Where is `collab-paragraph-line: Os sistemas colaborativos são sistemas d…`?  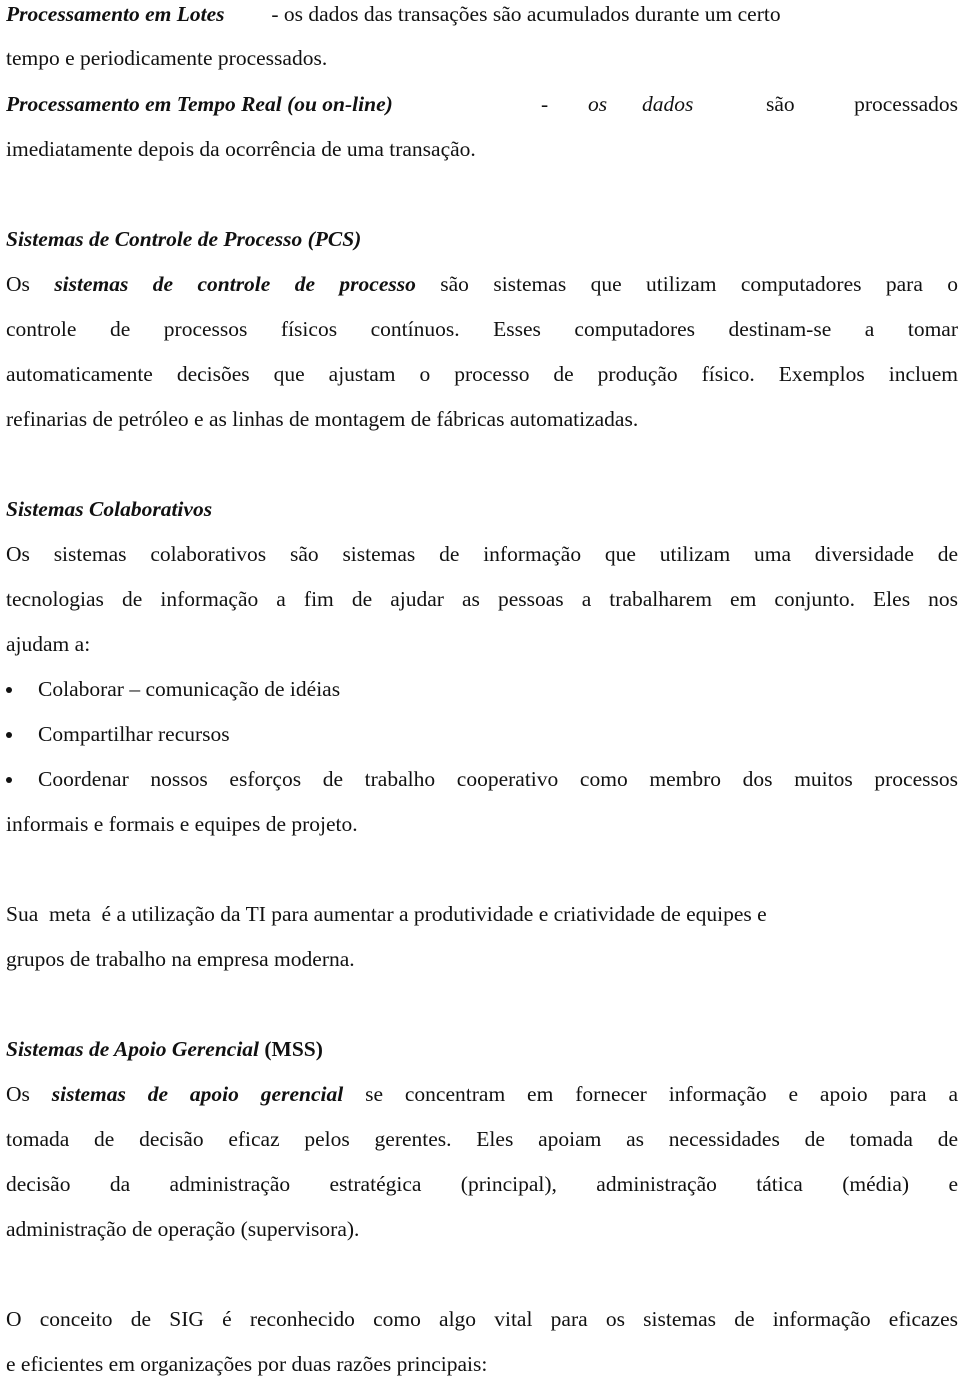
collab-paragraph-line: Os sistemas colaborativos são sistemas d… is located at coordinates (482, 554).